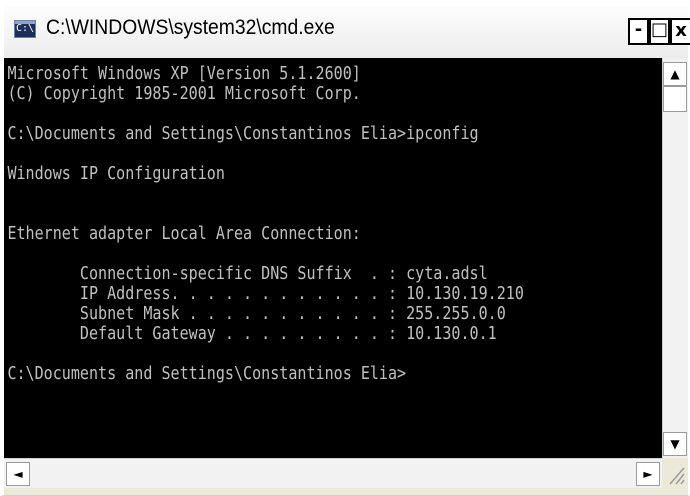 This screenshot has width=690, height=496. What do you see at coordinates (648, 474) in the screenshot?
I see `scroll-right-button: ►` at bounding box center [648, 474].